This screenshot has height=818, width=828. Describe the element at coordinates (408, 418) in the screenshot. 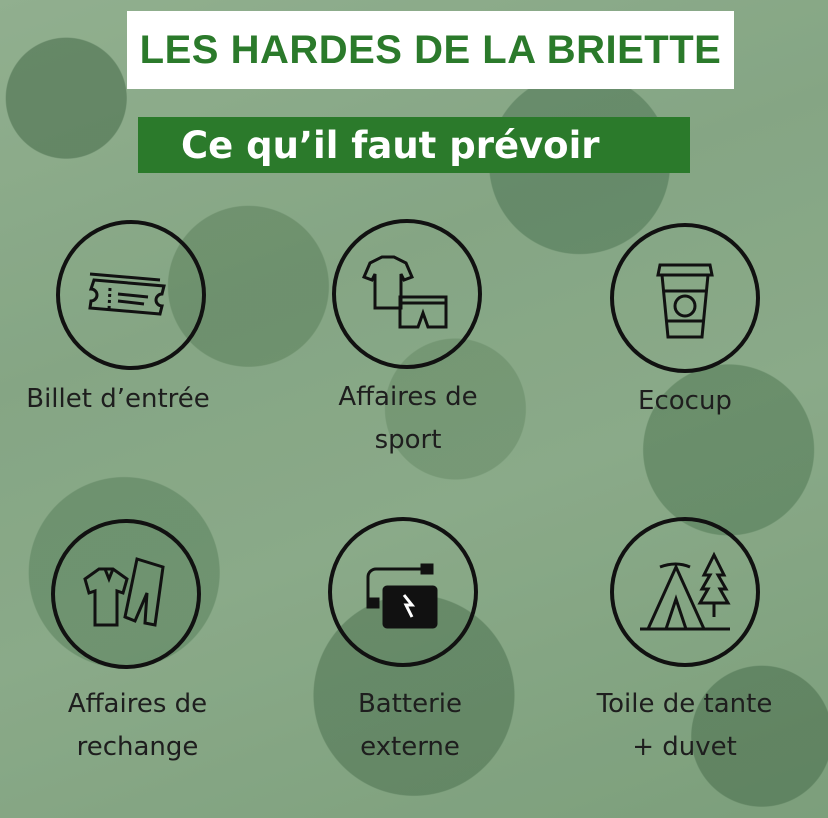

I see `label-sport-clothes: Affaires de sport` at that location.